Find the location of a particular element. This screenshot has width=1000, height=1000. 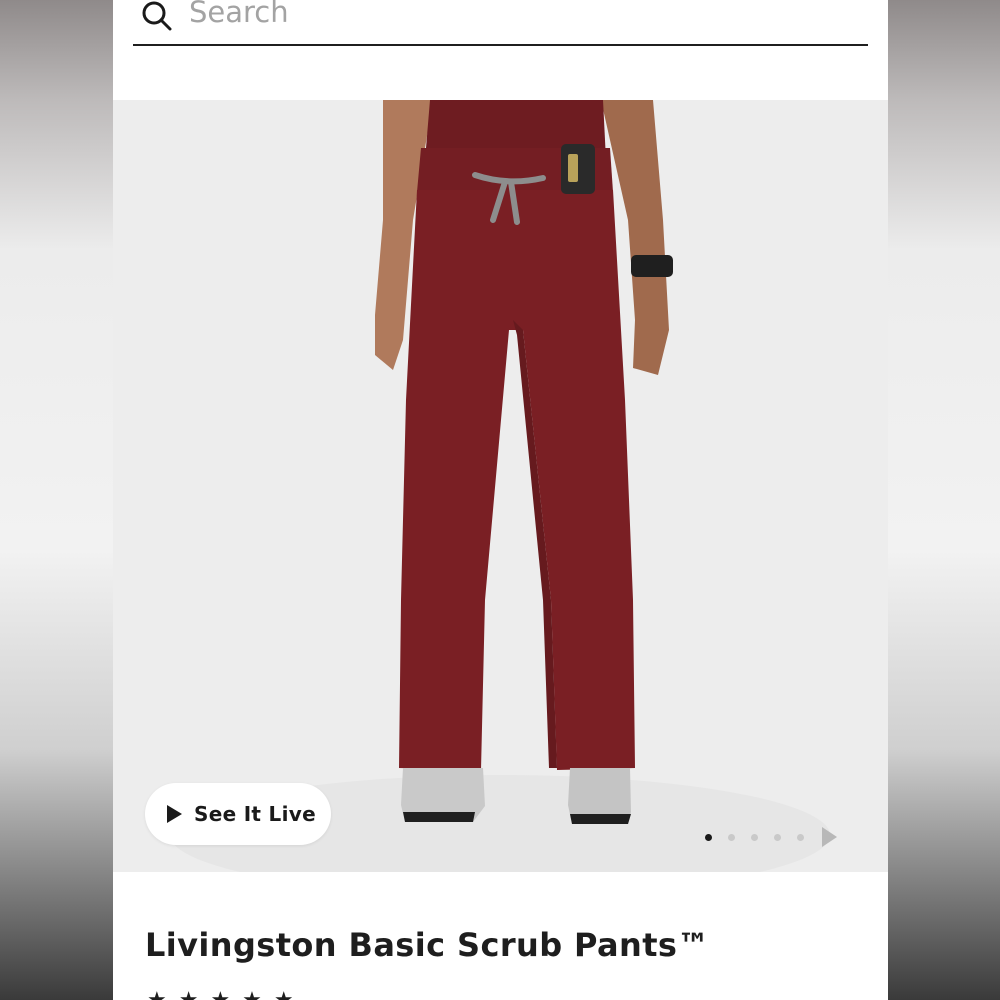

rating-stars: ★★★★★ is located at coordinates (226, 994).